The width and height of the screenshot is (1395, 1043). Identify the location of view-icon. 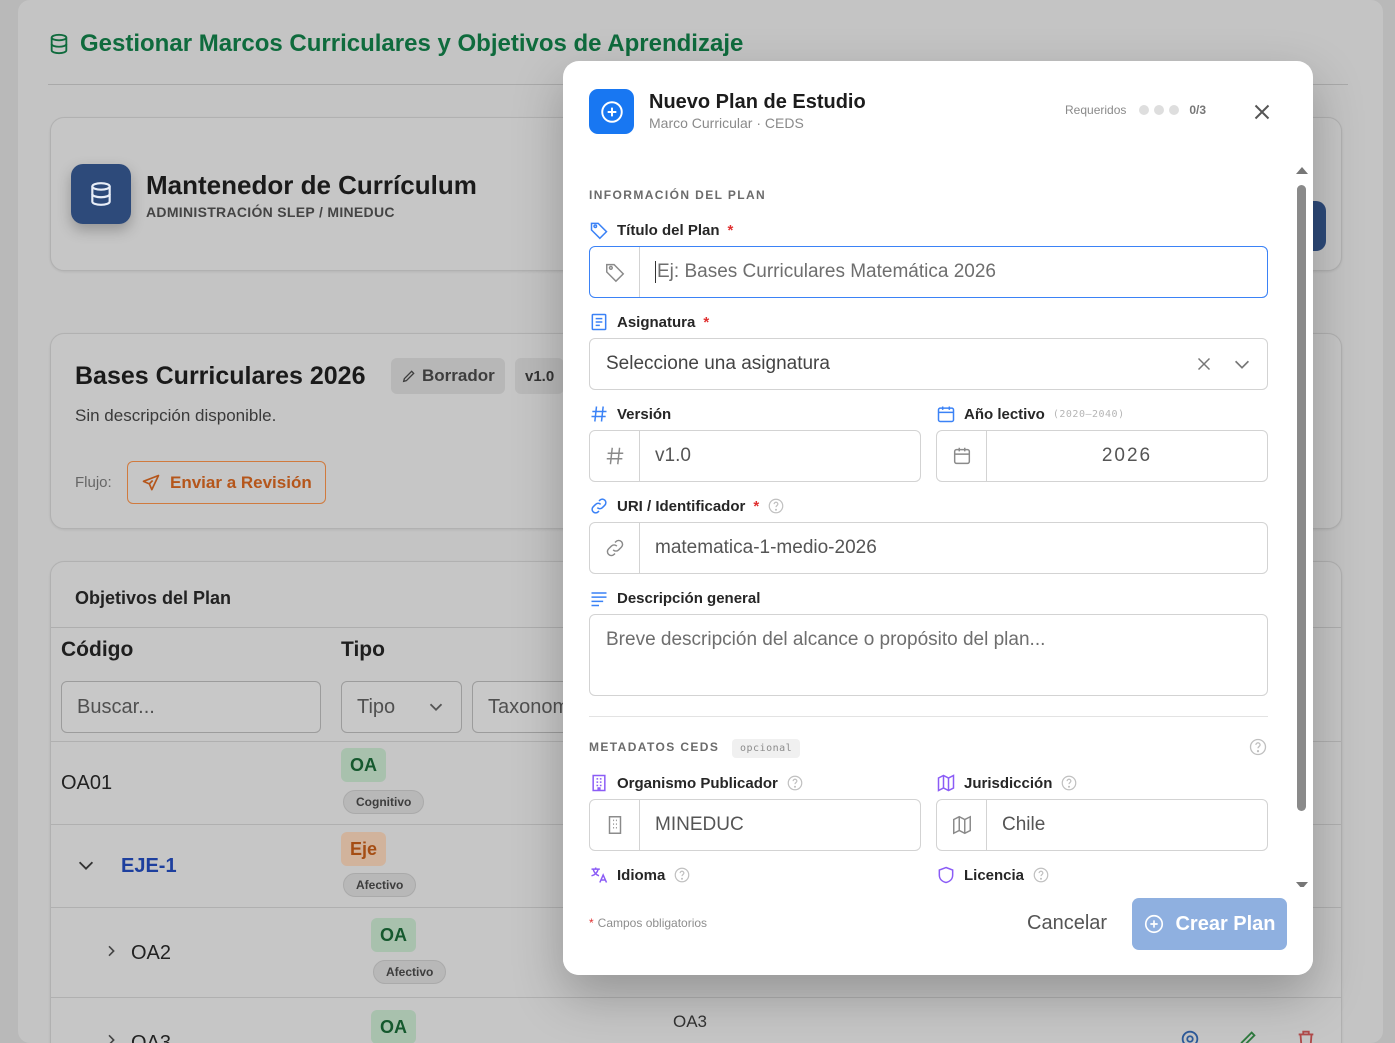
(1190, 1035).